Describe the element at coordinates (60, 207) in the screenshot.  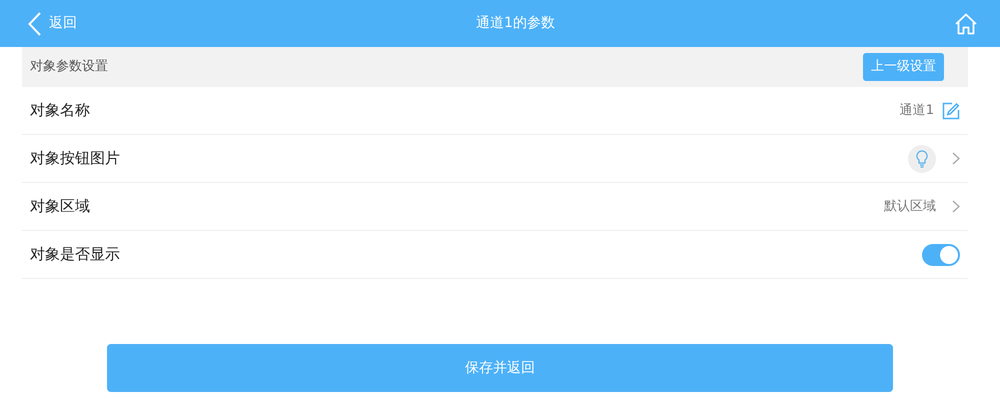
I see `row-label: 对象区域` at that location.